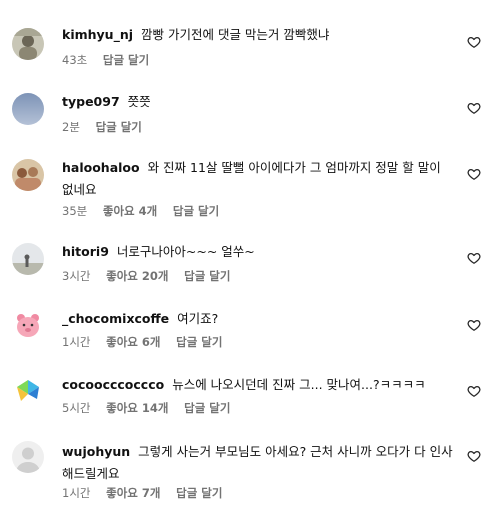 This screenshot has height=509, width=484. What do you see at coordinates (137, 408) in the screenshot?
I see `like-count: 좋아요 14개` at bounding box center [137, 408].